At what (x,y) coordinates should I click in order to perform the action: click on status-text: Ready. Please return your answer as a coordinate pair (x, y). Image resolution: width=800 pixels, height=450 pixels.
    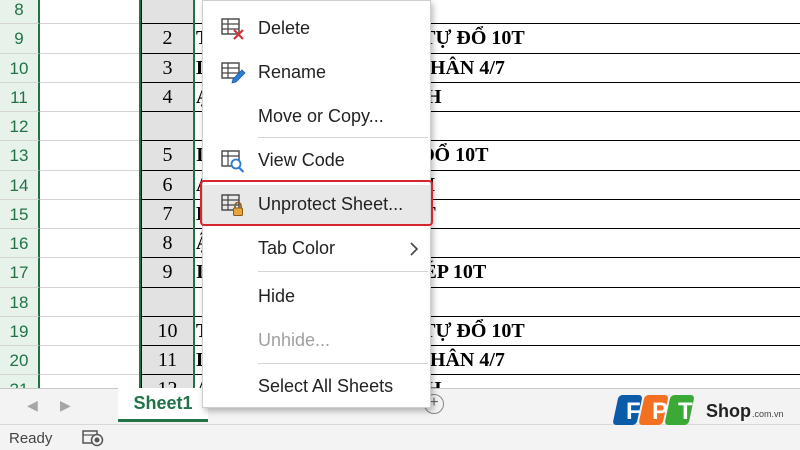
    Looking at the image, I should click on (31, 438).